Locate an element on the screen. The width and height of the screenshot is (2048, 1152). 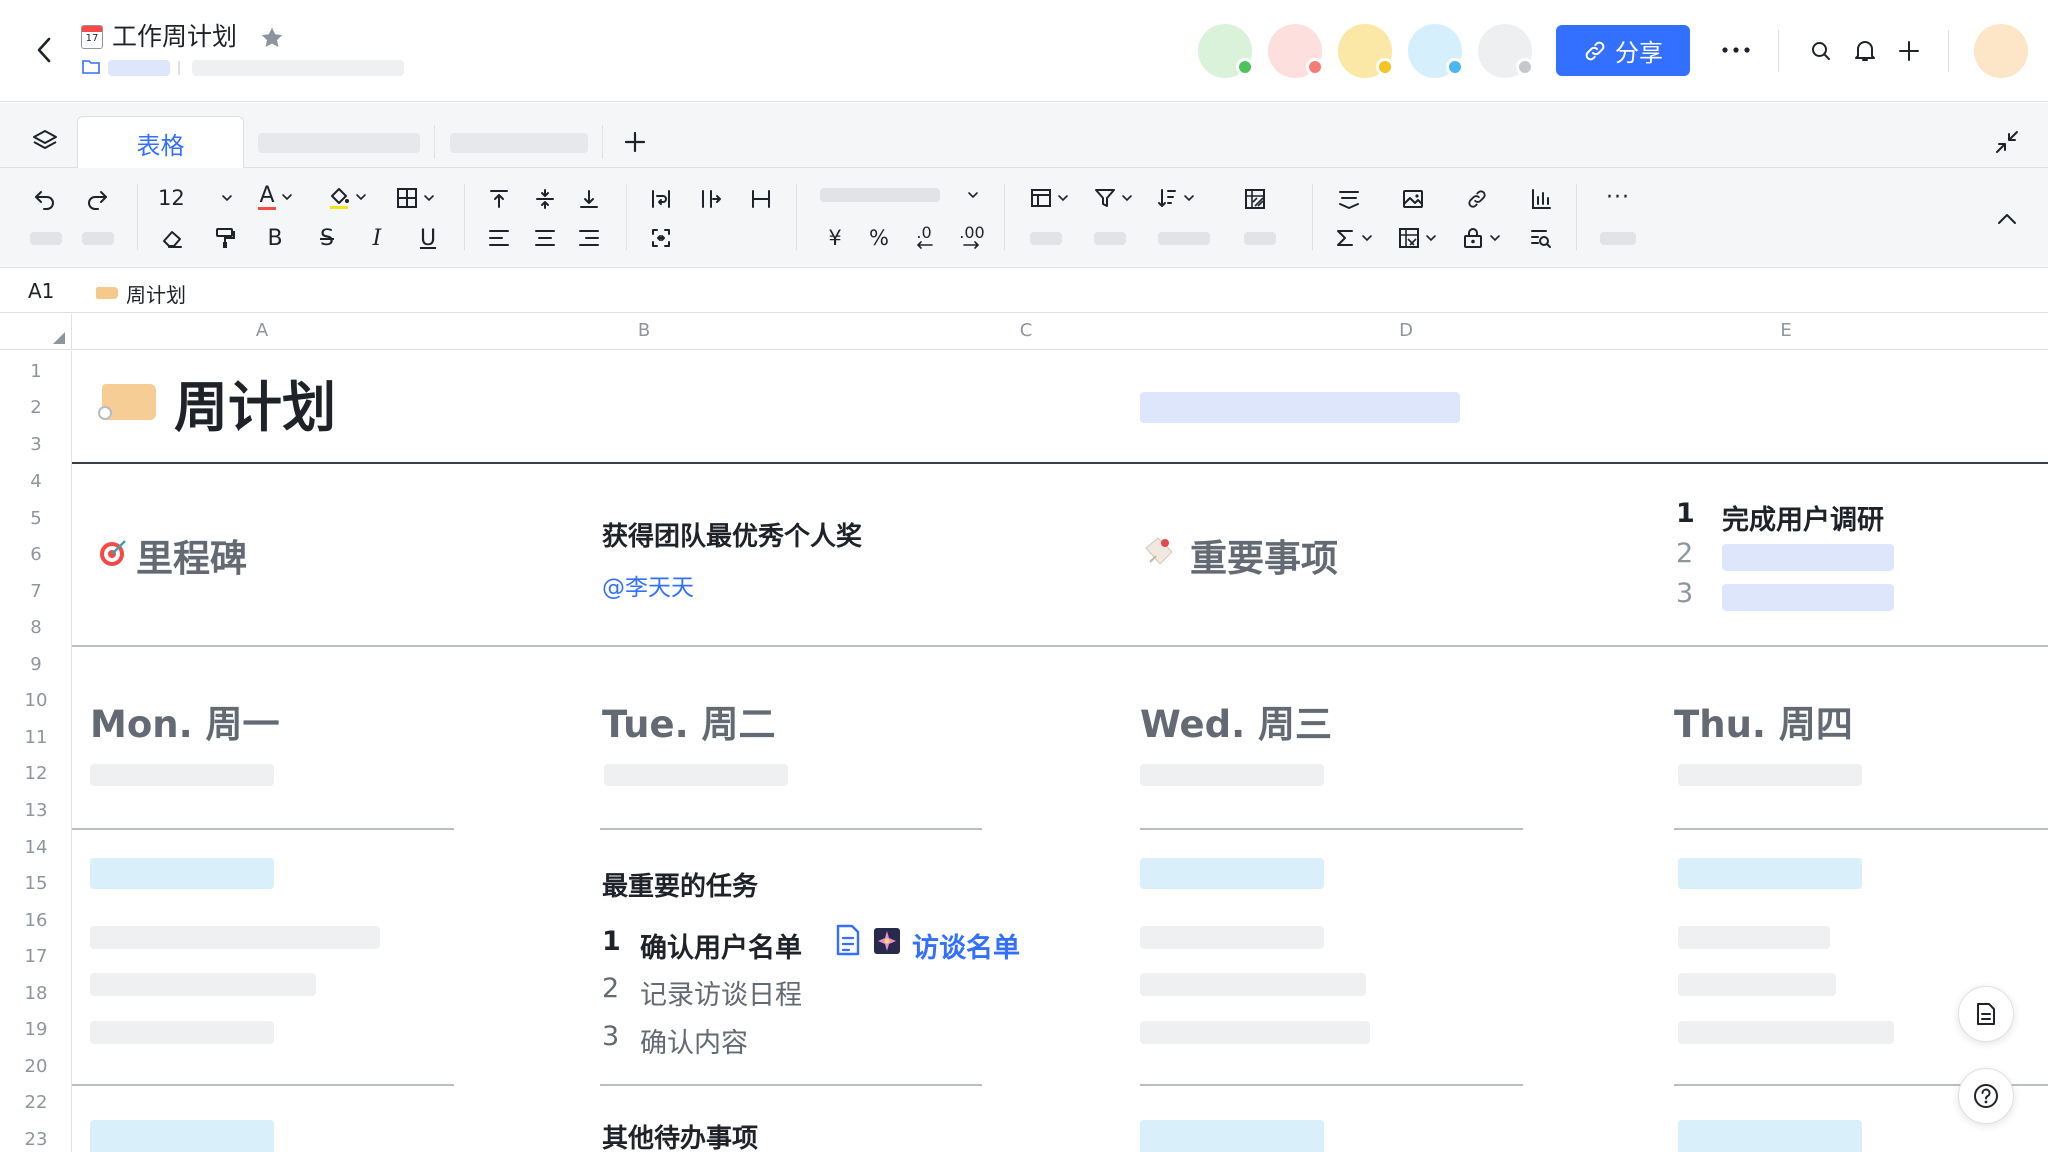
select-all-corner is located at coordinates (36, 332).